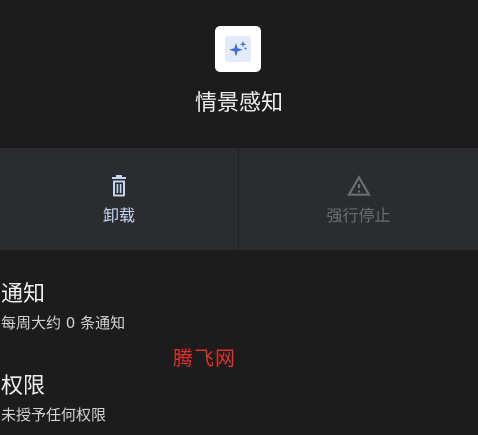  I want to click on app-icon, so click(238, 49).